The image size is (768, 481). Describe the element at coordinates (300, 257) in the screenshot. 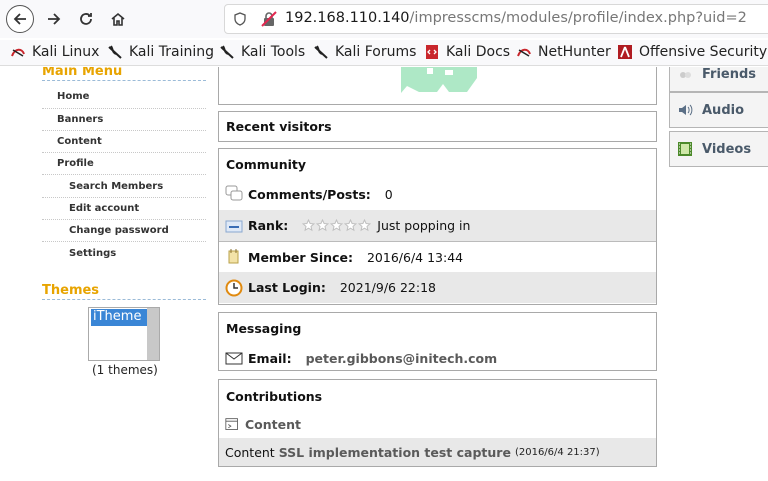

I see `member-since-label: Member Since:` at that location.